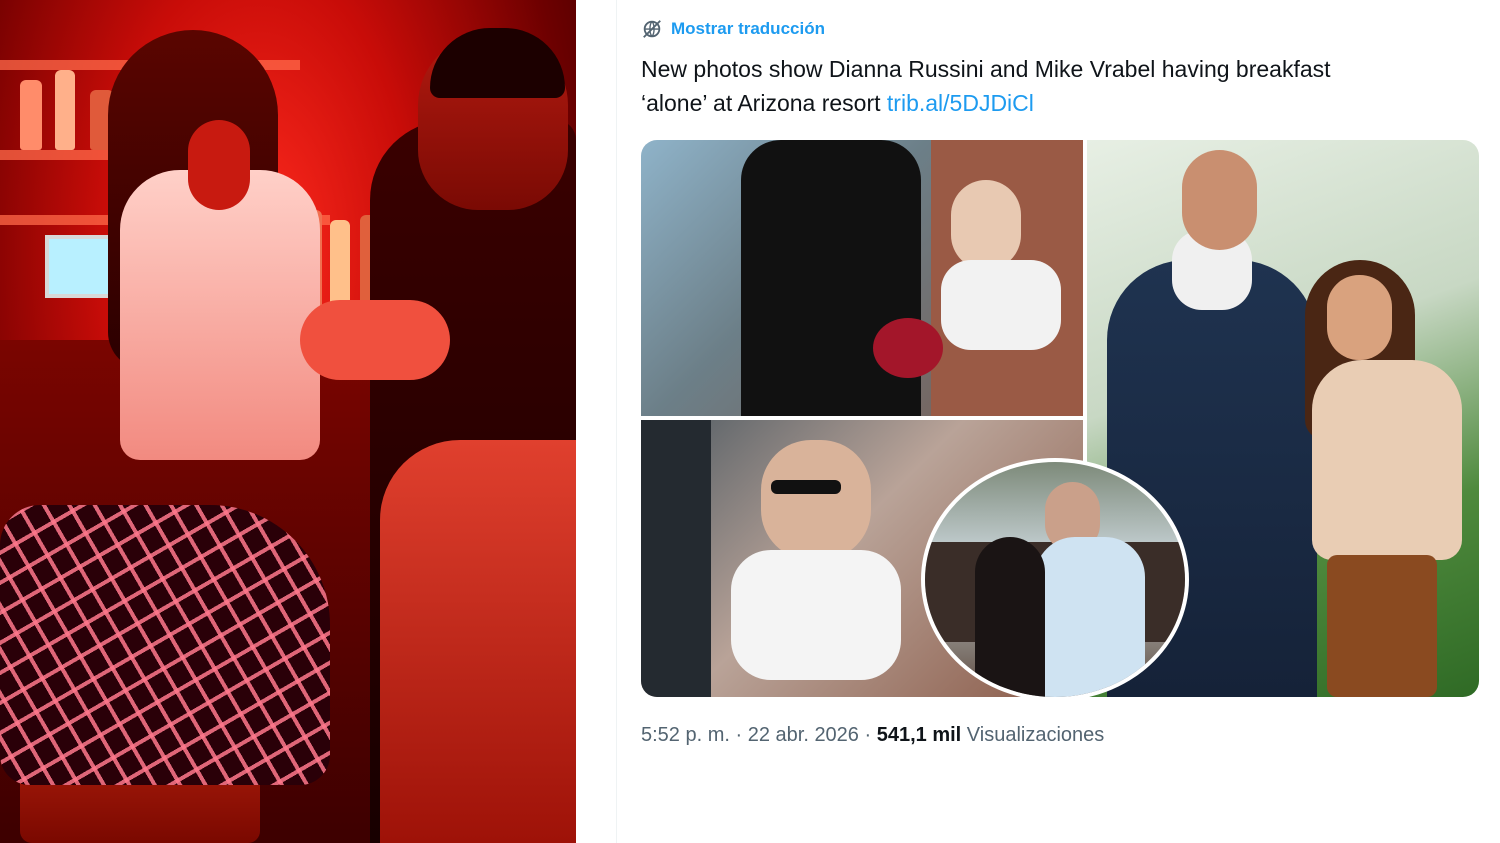  What do you see at coordinates (375, 340) in the screenshot?
I see `hands` at bounding box center [375, 340].